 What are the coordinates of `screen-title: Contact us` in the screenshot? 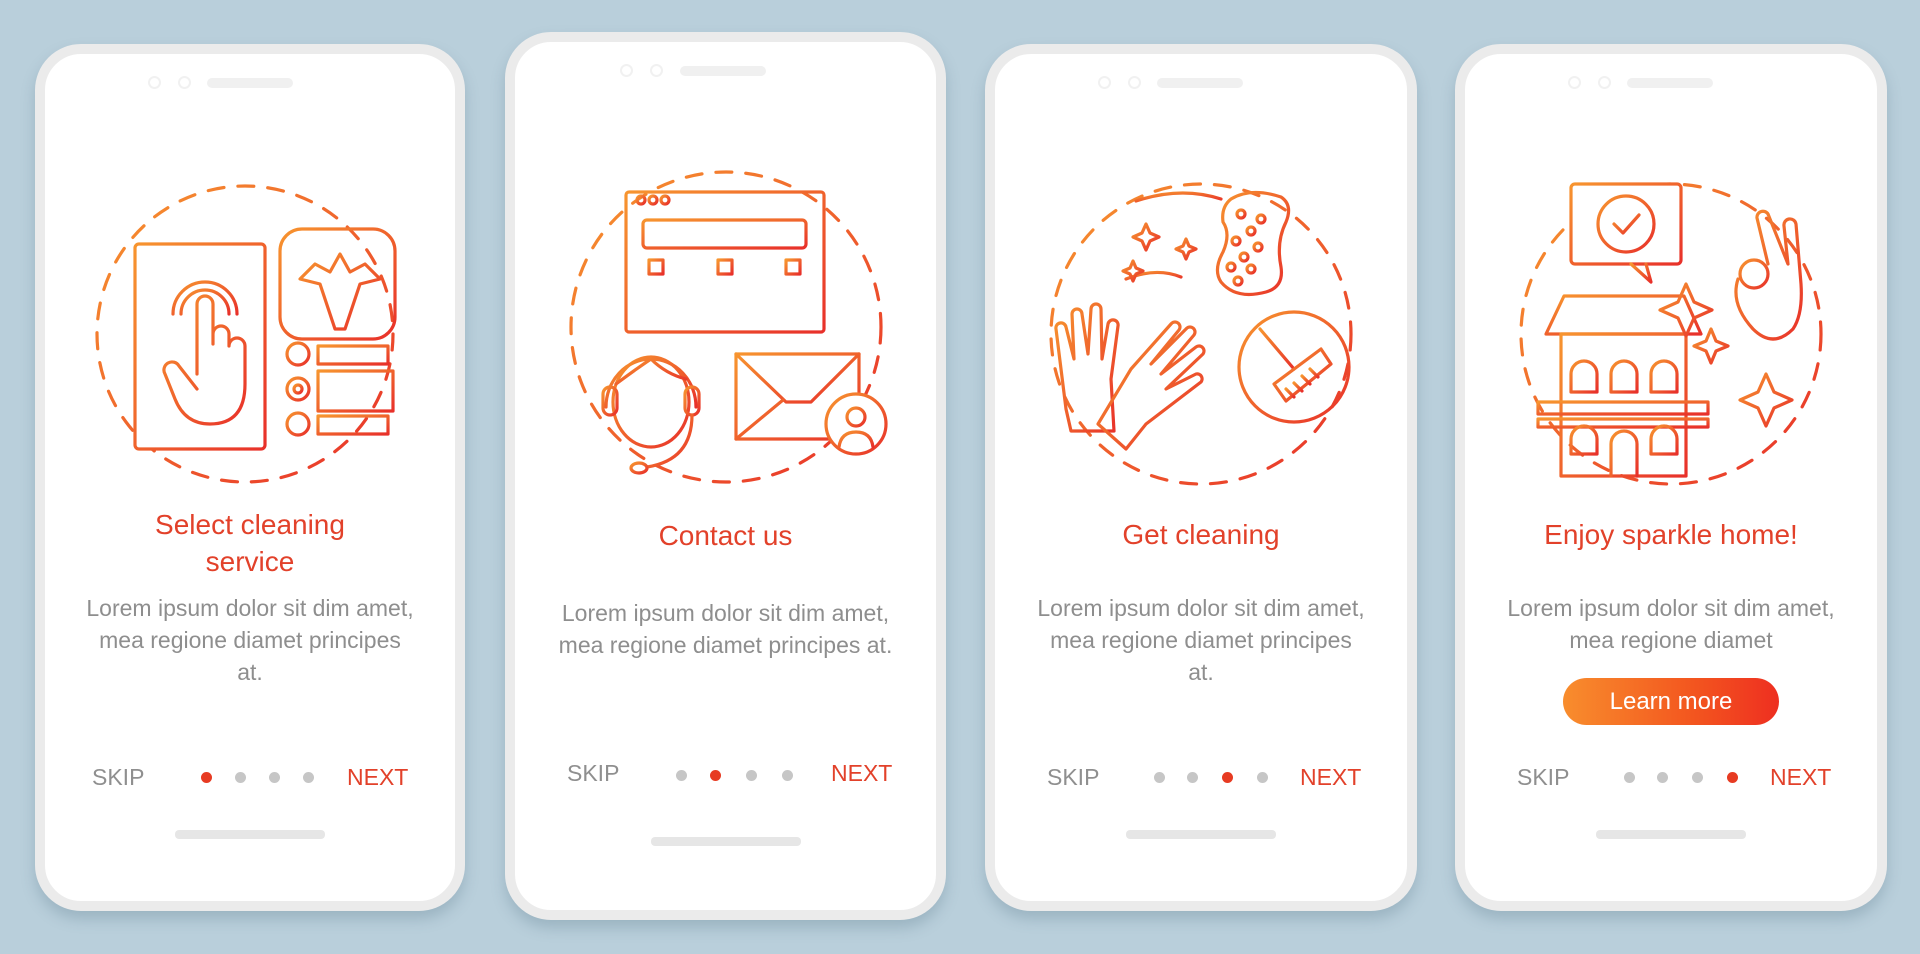 It's located at (725, 535).